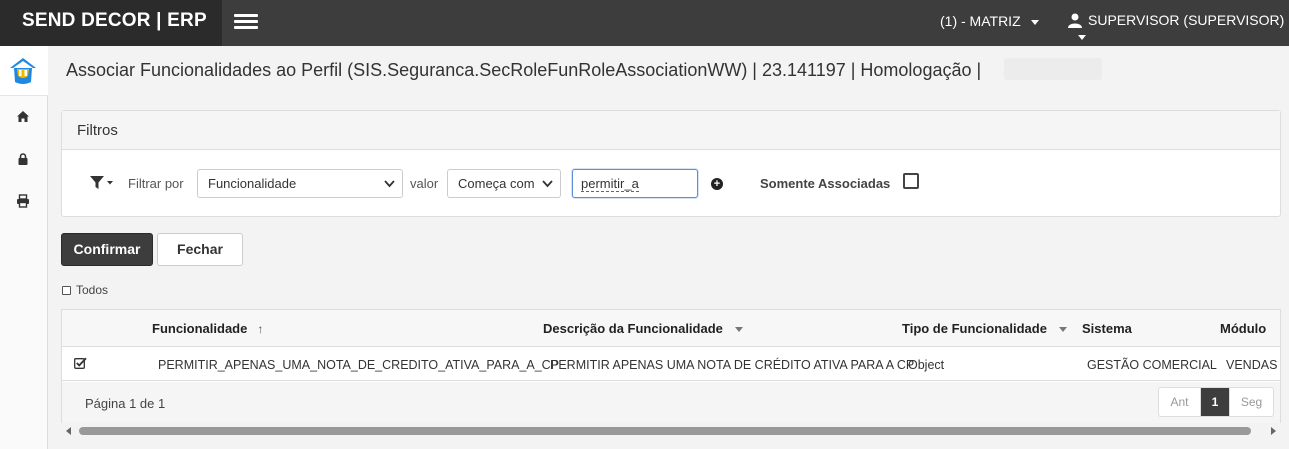 This screenshot has width=1289, height=449. I want to click on close-button: Fechar, so click(200, 249).